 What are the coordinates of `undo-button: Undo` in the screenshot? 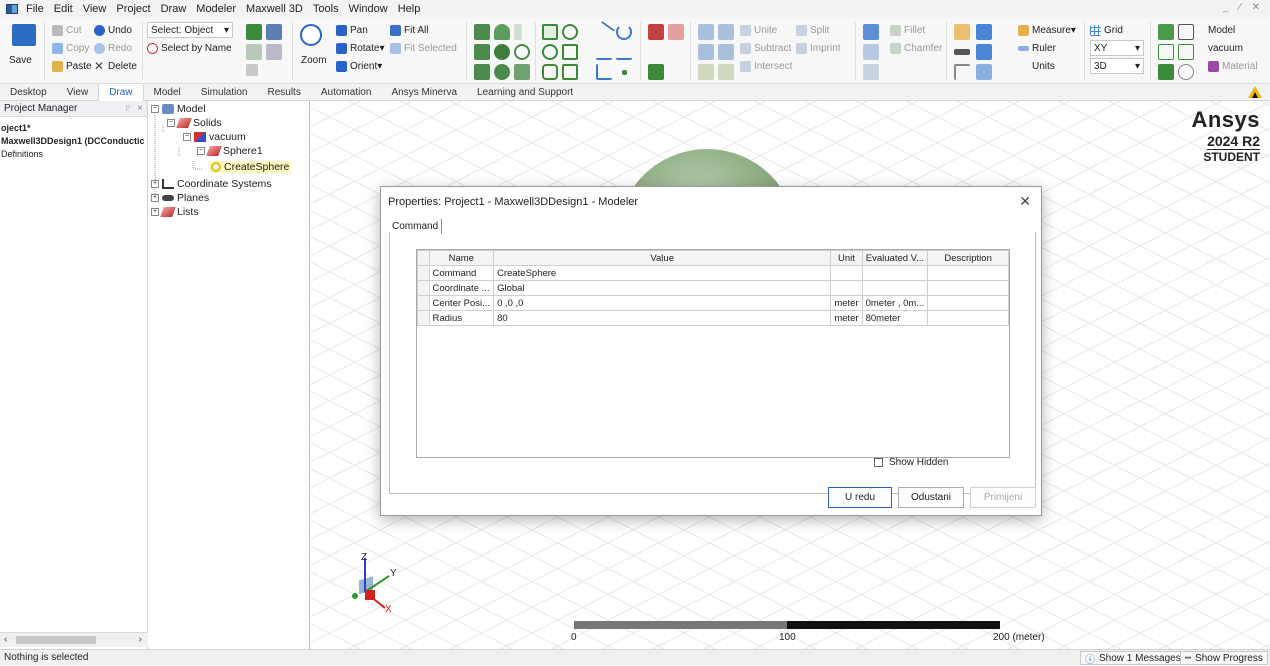 It's located at (113, 30).